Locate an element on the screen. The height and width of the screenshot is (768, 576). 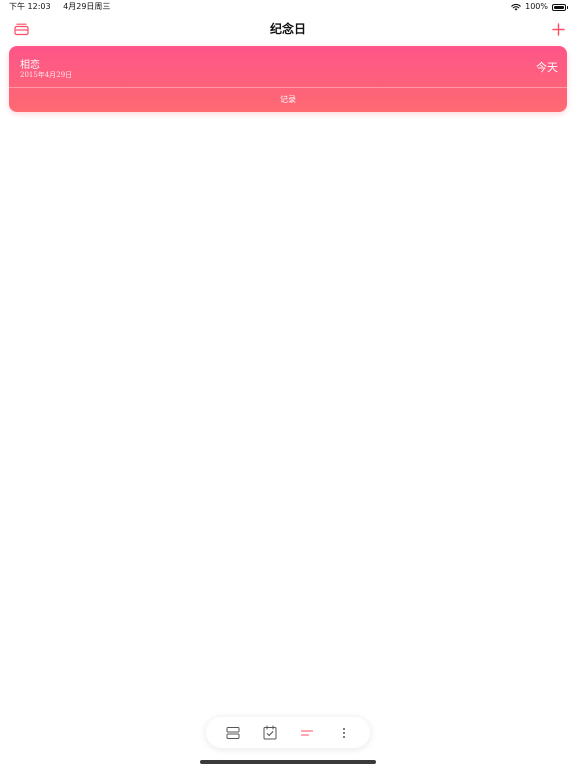
anniversary-name: 相恋 is located at coordinates (30, 65).